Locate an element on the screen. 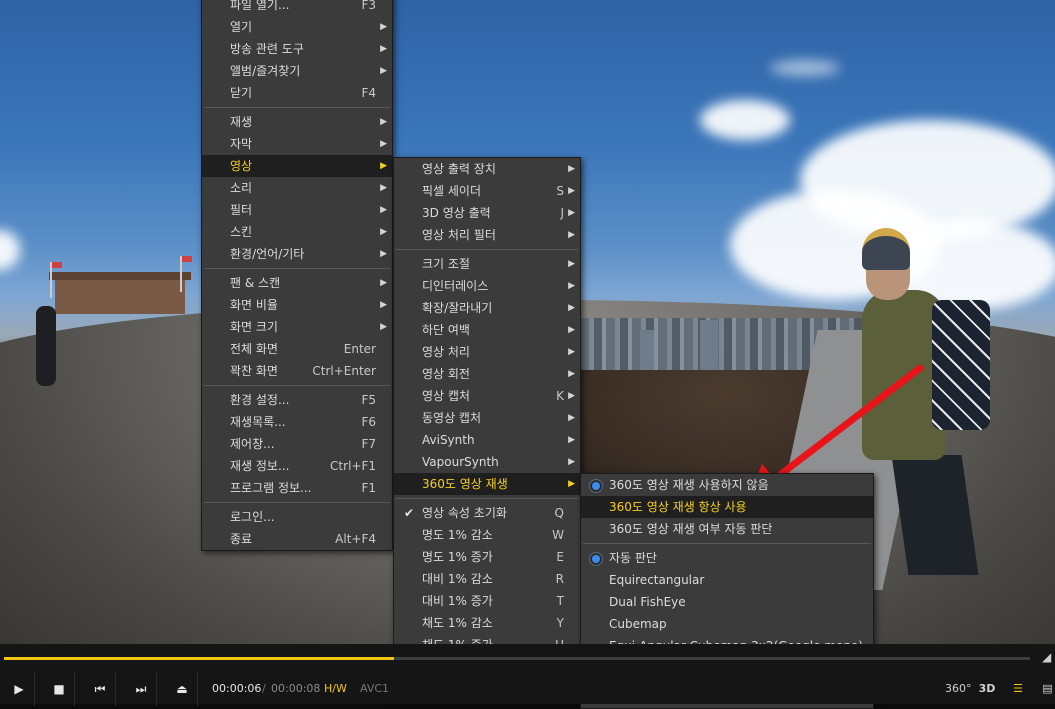  vr-menu-item: 360도 영상 재생 여부 자동 판단 is located at coordinates (727, 529).